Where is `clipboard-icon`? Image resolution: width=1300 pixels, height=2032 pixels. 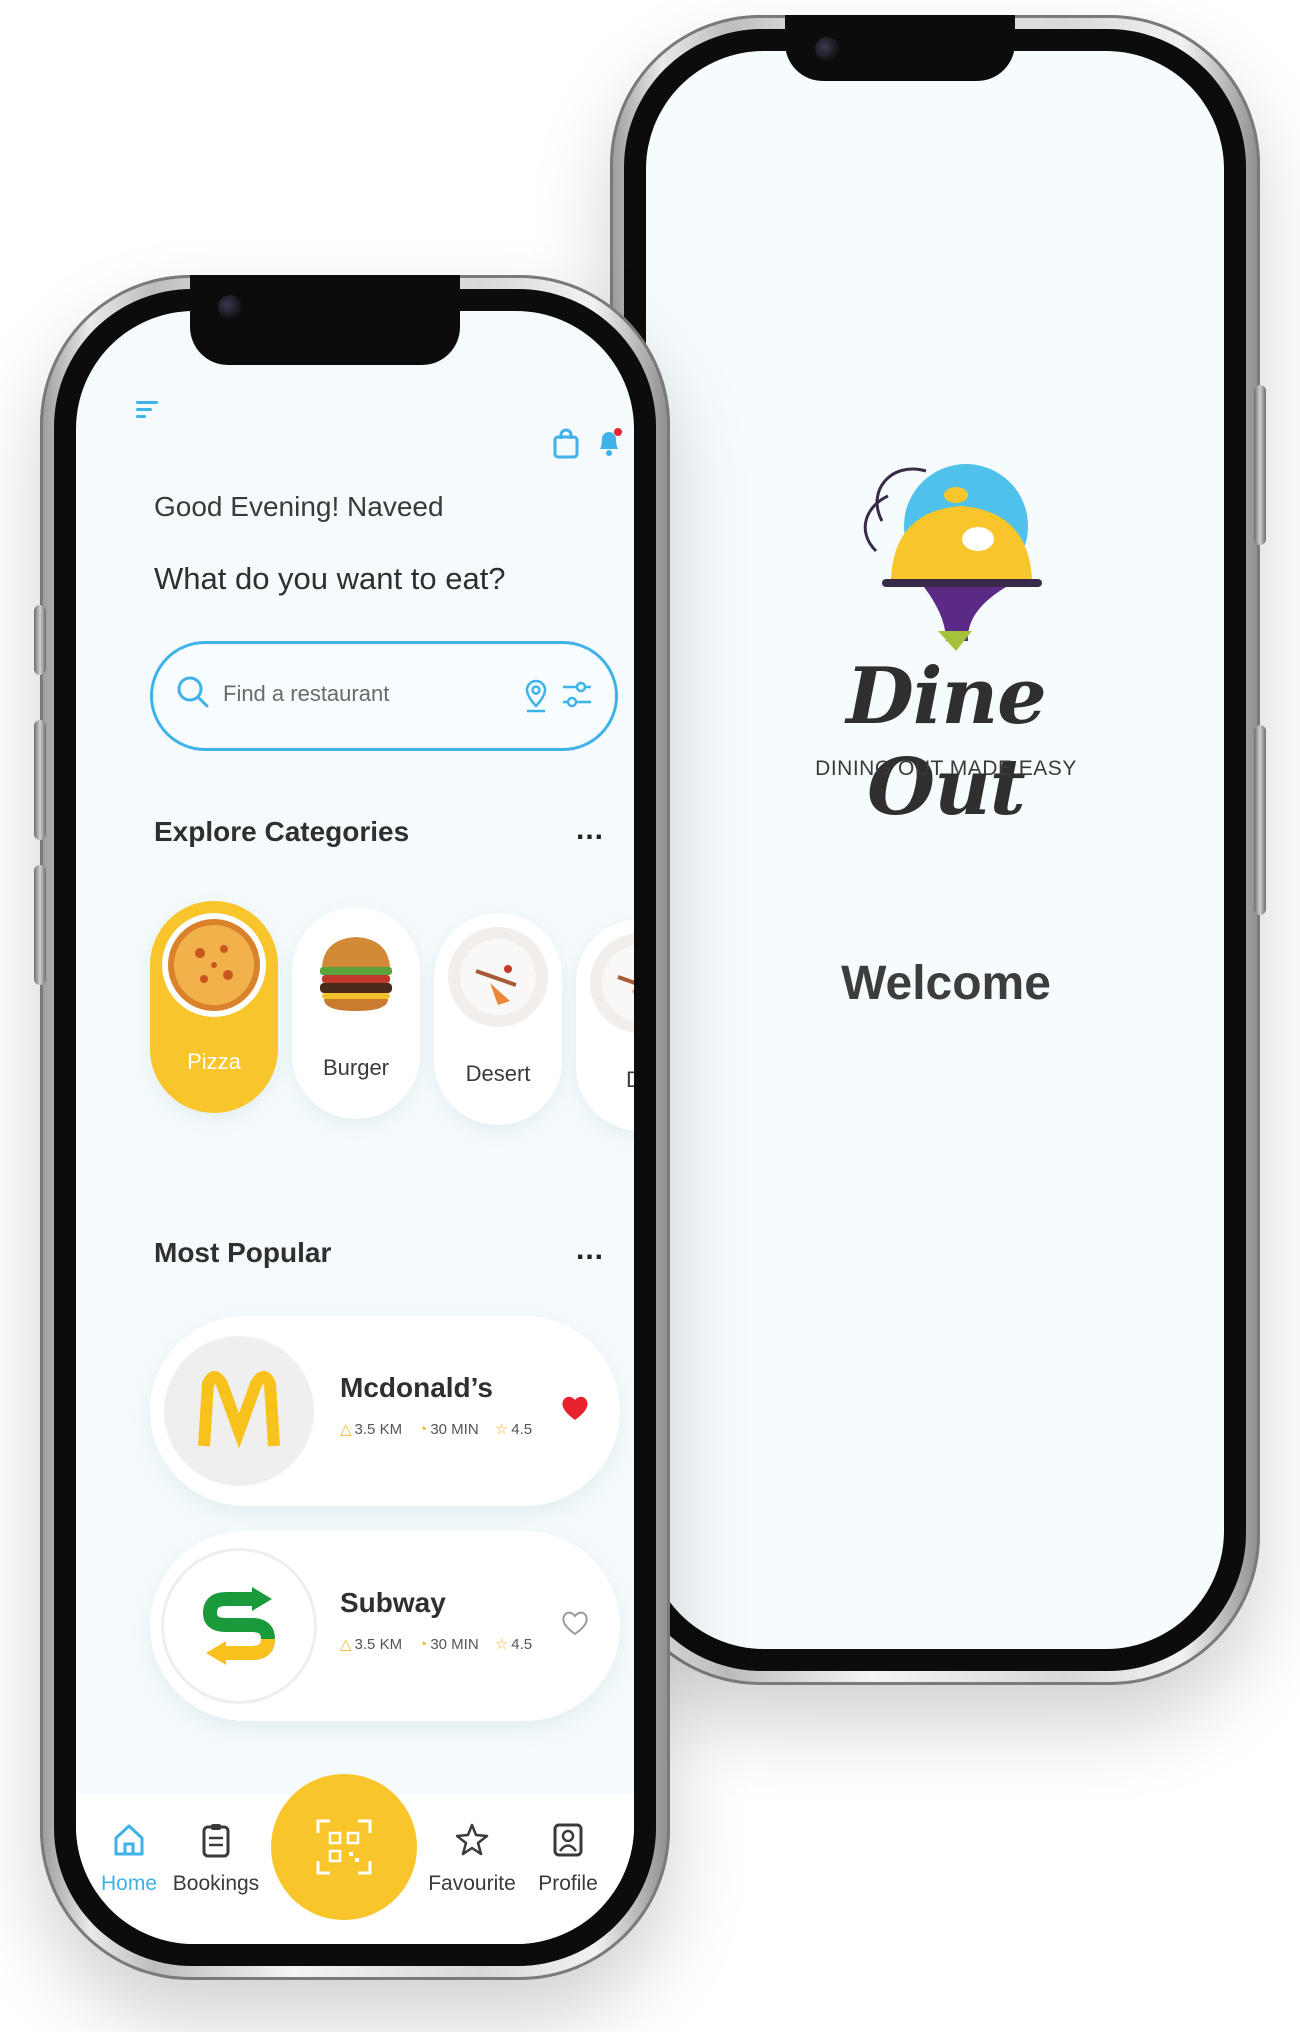 clipboard-icon is located at coordinates (216, 1841).